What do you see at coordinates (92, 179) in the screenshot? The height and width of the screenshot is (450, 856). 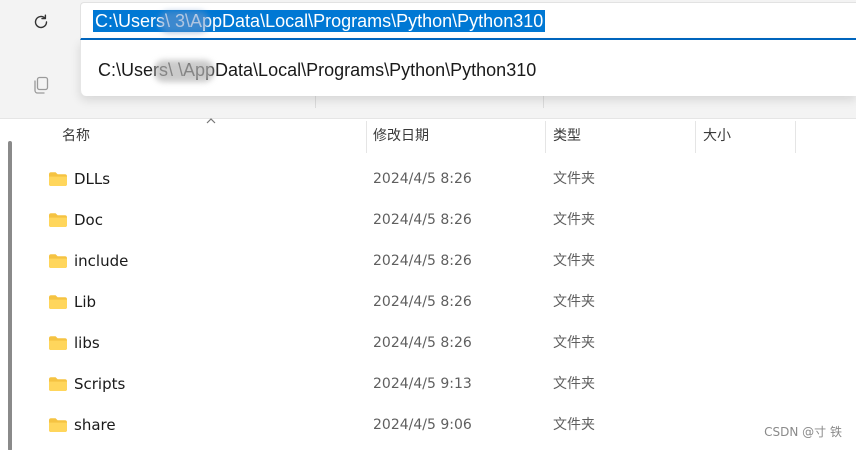 I see `file-name: DLLs` at bounding box center [92, 179].